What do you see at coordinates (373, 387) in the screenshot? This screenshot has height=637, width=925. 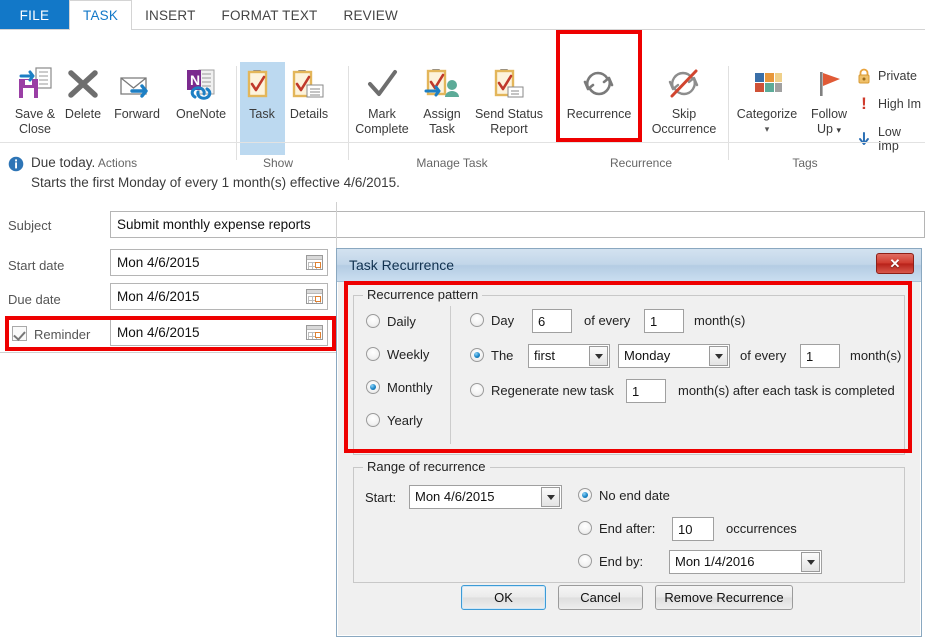 I see `radio-monthly` at bounding box center [373, 387].